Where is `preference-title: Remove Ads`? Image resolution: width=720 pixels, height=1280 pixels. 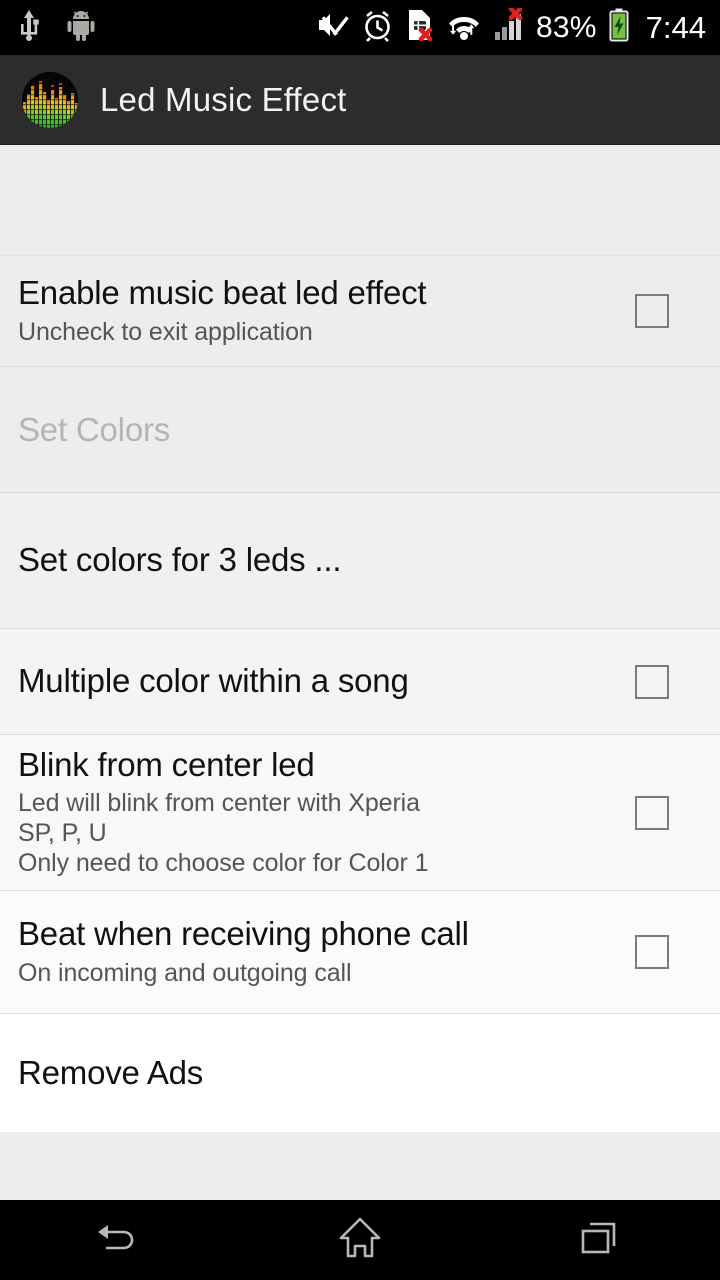
preference-title: Remove Ads is located at coordinates (111, 1072).